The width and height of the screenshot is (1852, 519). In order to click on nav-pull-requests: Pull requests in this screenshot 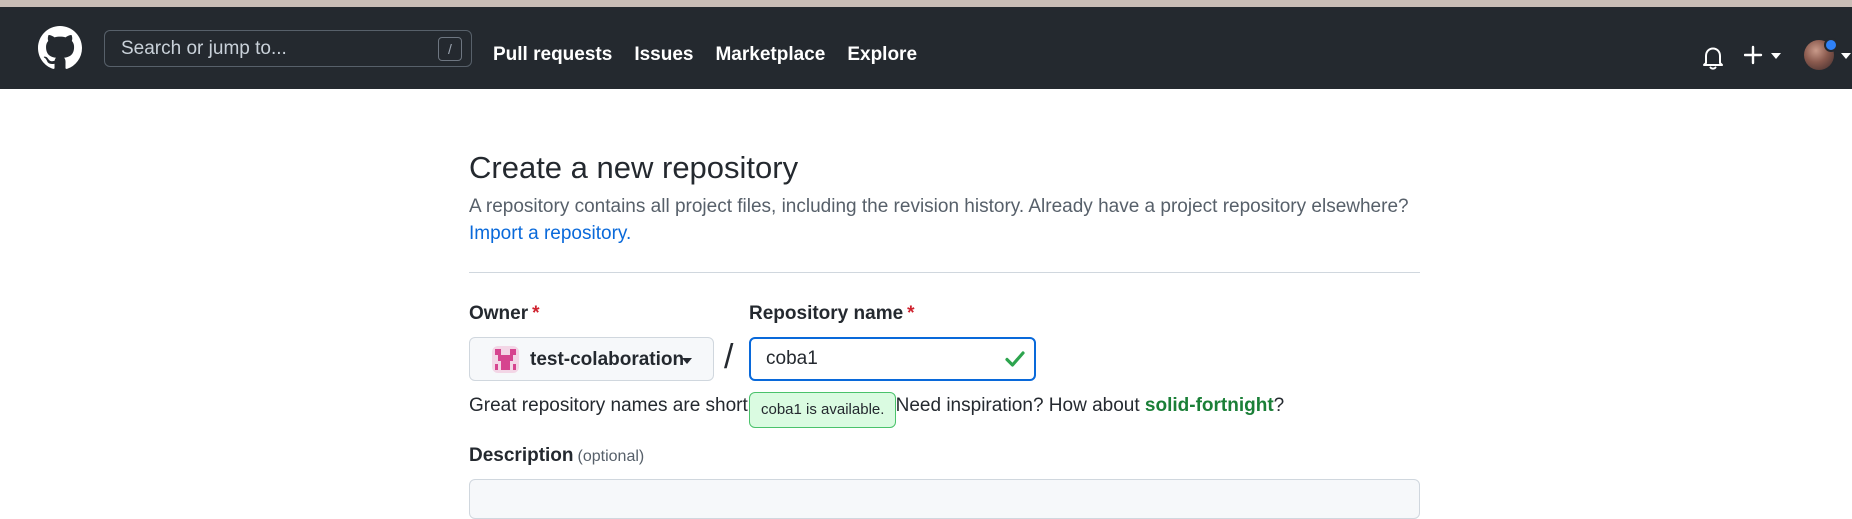, I will do `click(552, 55)`.